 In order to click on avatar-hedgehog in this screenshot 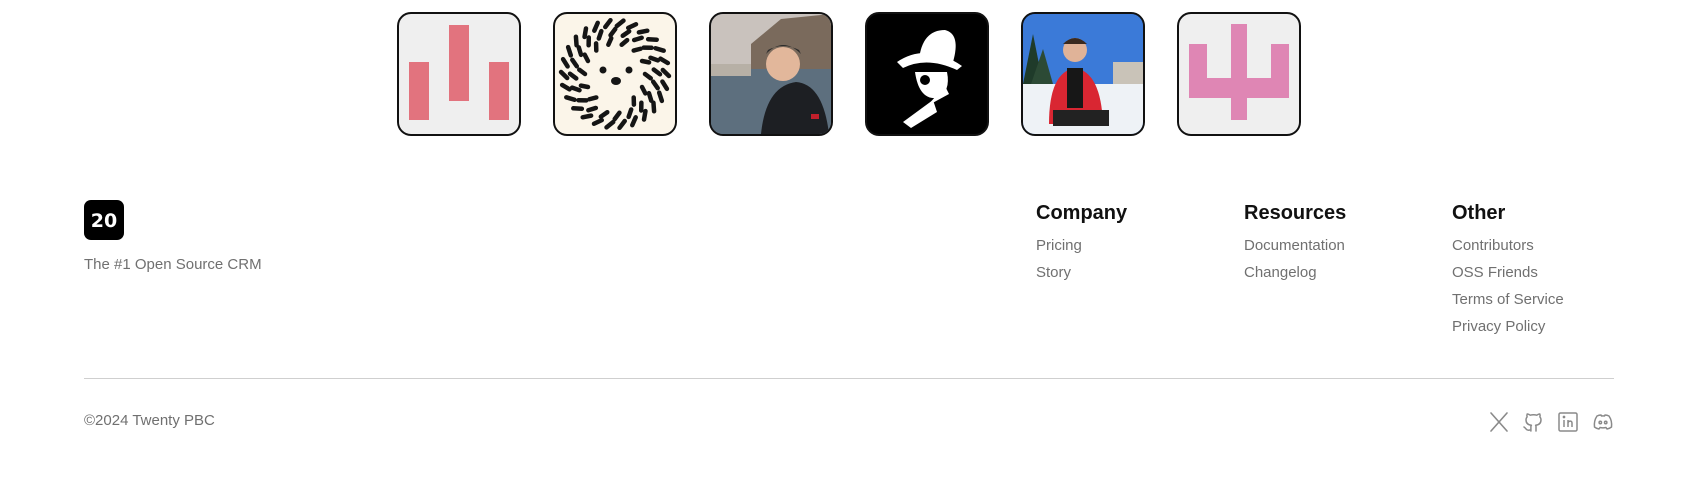, I will do `click(615, 74)`.